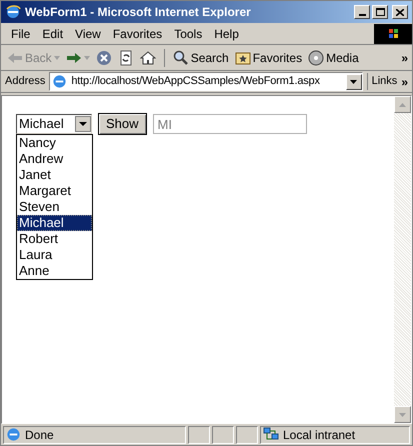  What do you see at coordinates (382, 81) in the screenshot?
I see `links-button: Links` at bounding box center [382, 81].